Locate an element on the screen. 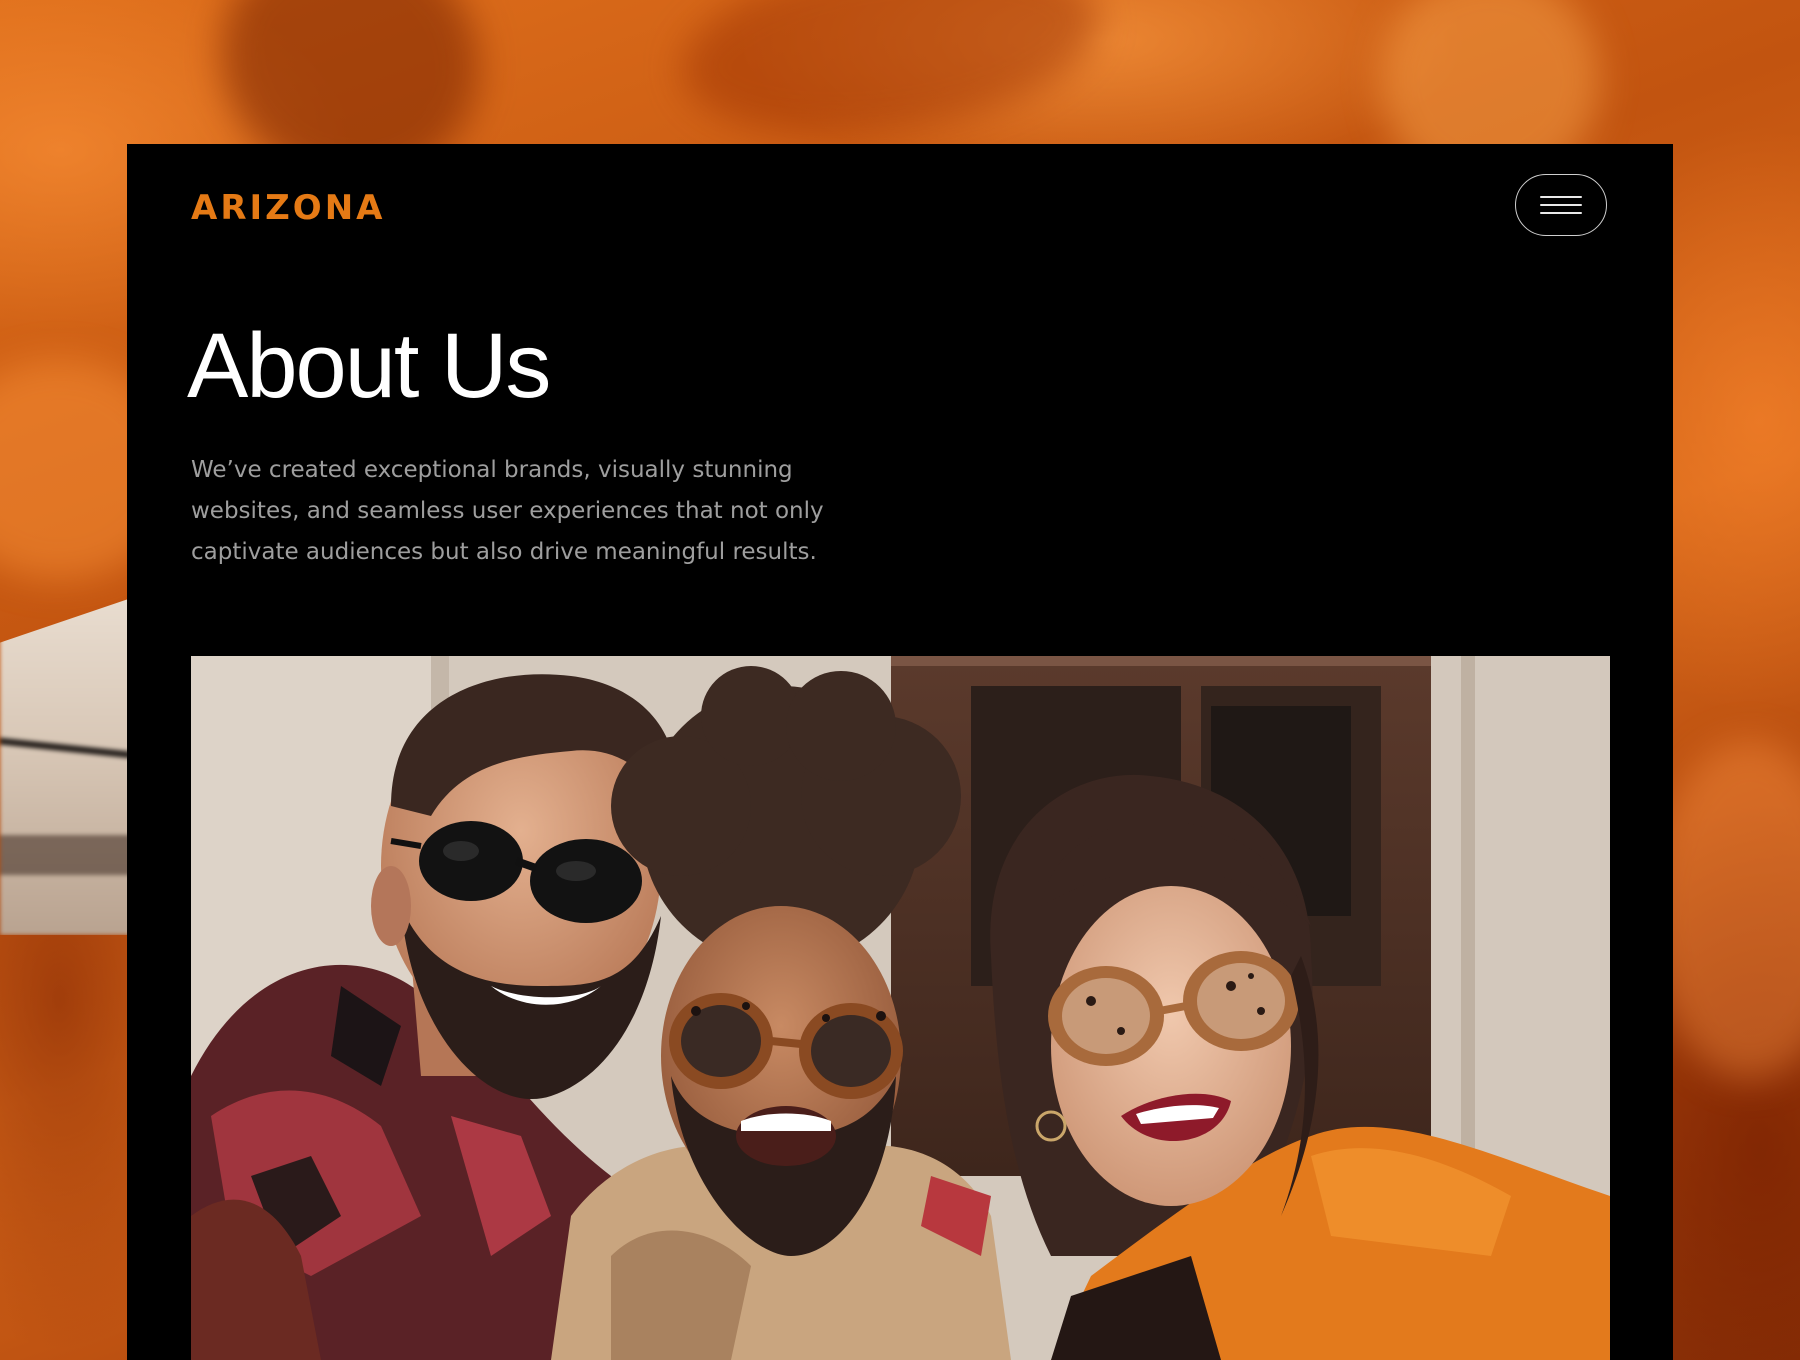 Image resolution: width=1800 pixels, height=1360 pixels. backdrop-fold is located at coordinates (890, 79).